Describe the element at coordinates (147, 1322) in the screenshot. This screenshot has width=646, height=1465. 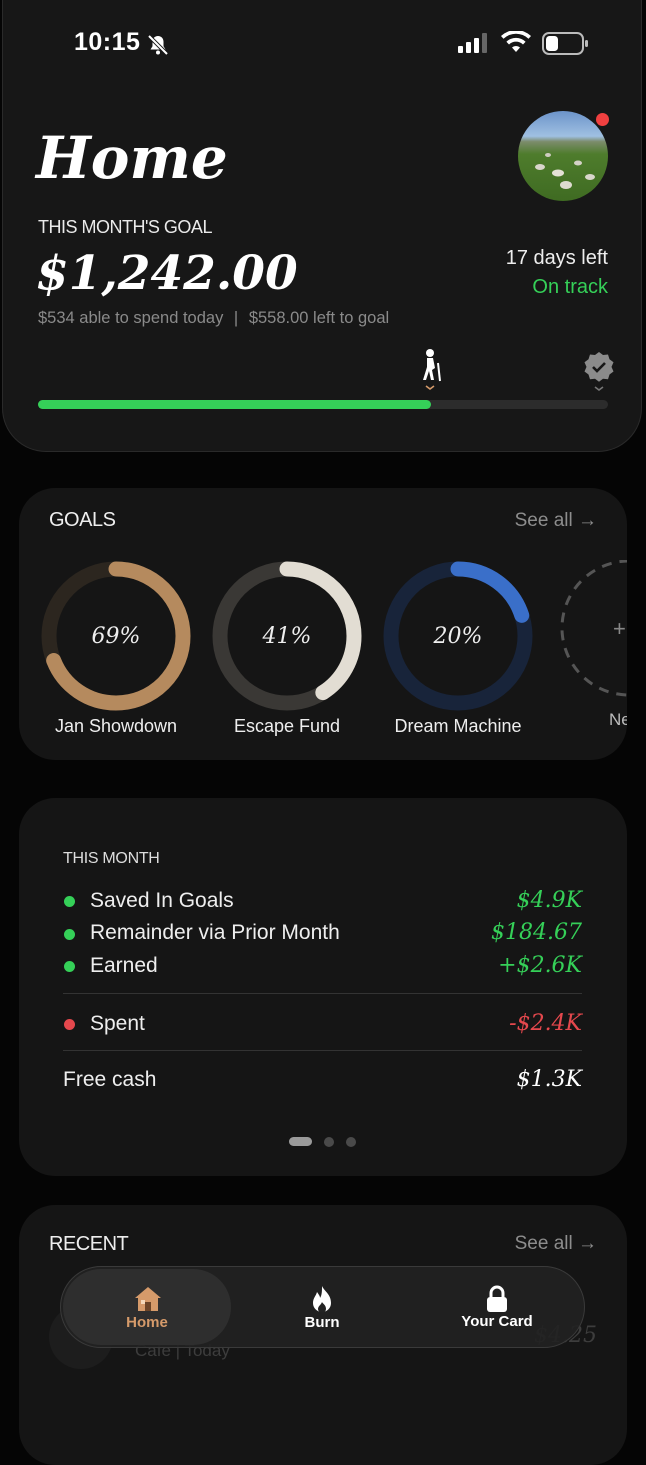
I see `tab-home-label: Home` at that location.